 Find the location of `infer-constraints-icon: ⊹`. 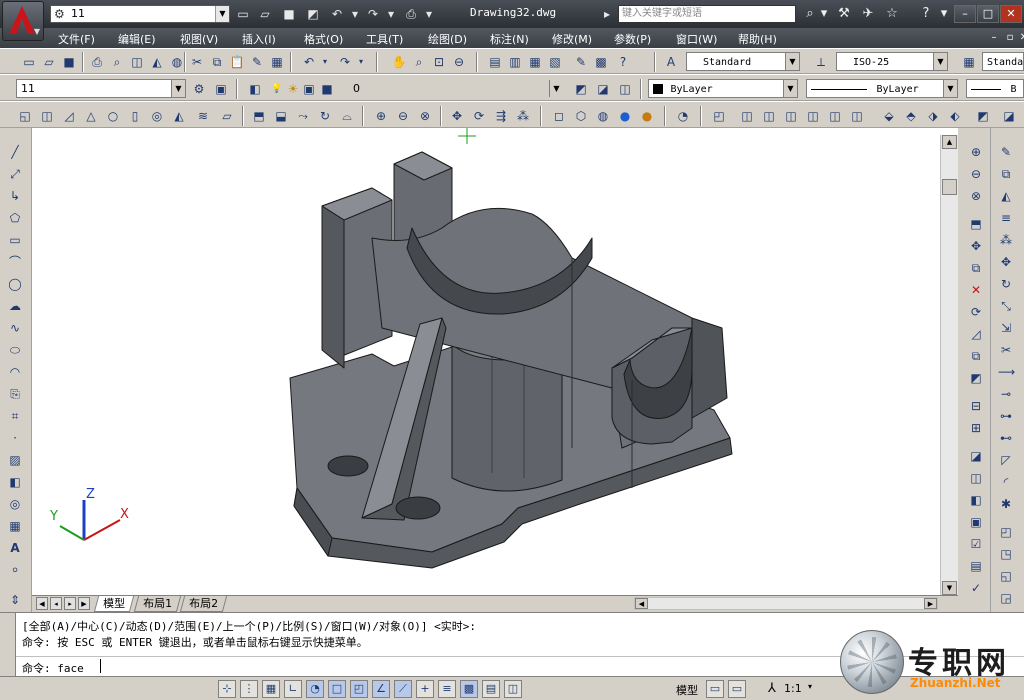

infer-constraints-icon: ⊹ is located at coordinates (227, 689).